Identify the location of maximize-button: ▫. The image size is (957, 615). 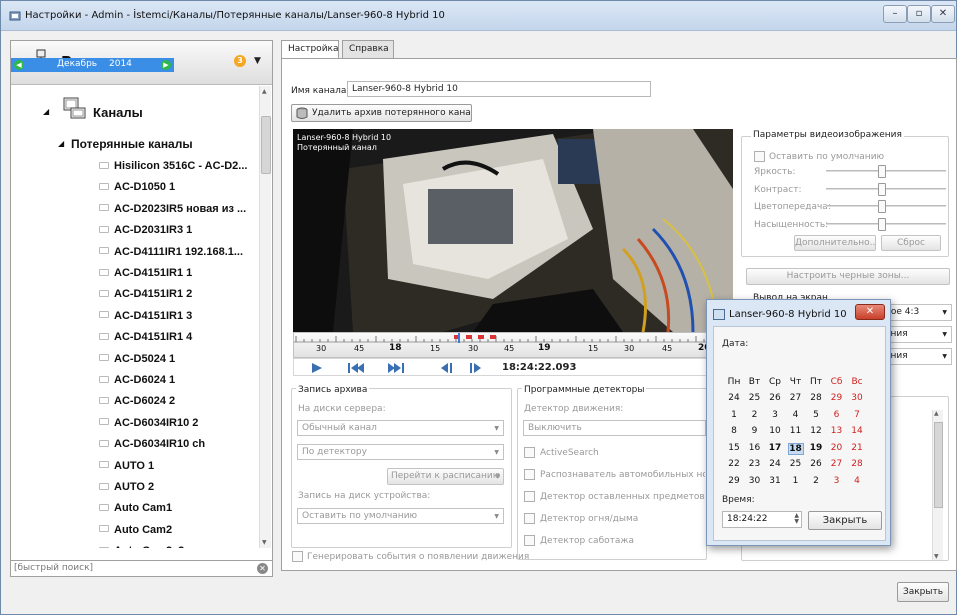
(919, 14).